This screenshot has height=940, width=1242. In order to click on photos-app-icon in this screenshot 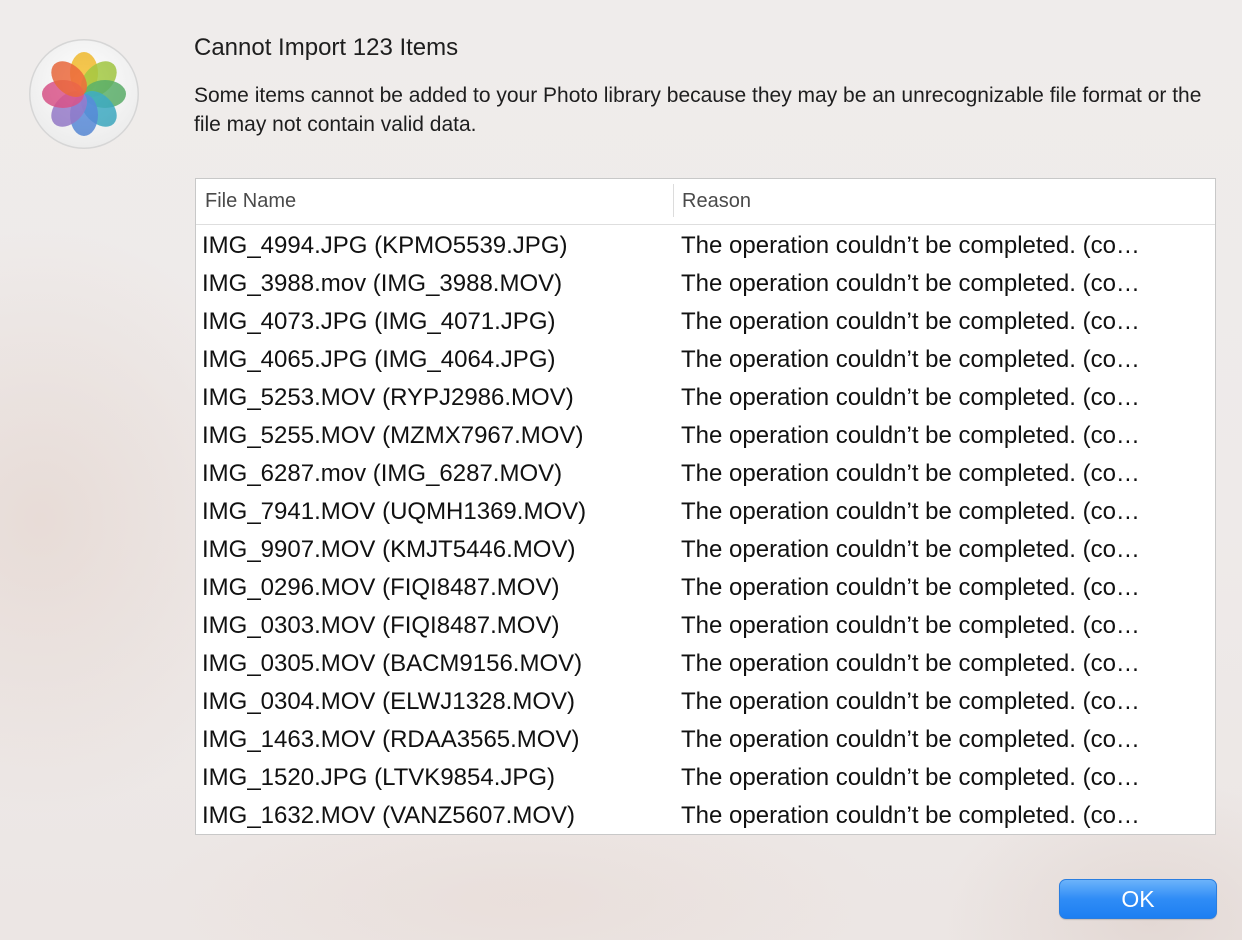, I will do `click(84, 94)`.